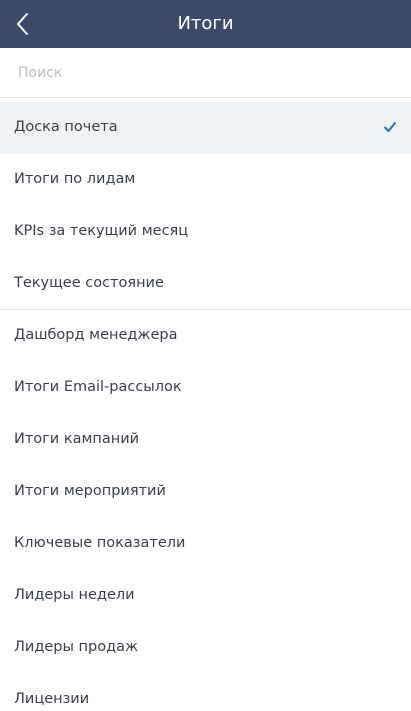 This screenshot has height=711, width=411. What do you see at coordinates (205, 232) in the screenshot?
I see `list-item: KPIs за текущий месяц` at bounding box center [205, 232].